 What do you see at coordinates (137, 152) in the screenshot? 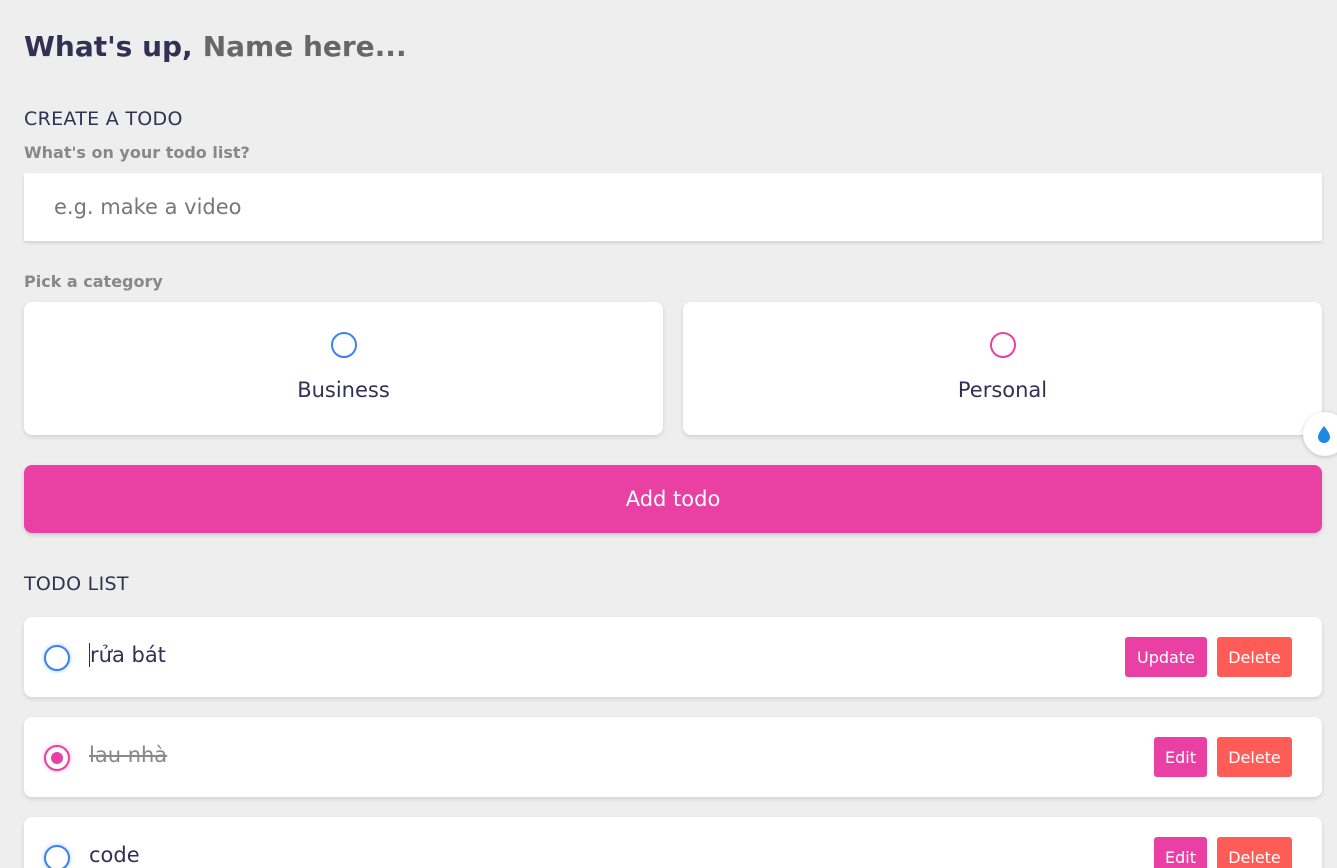
I see `todo-input-label: What's on your todo list?` at bounding box center [137, 152].